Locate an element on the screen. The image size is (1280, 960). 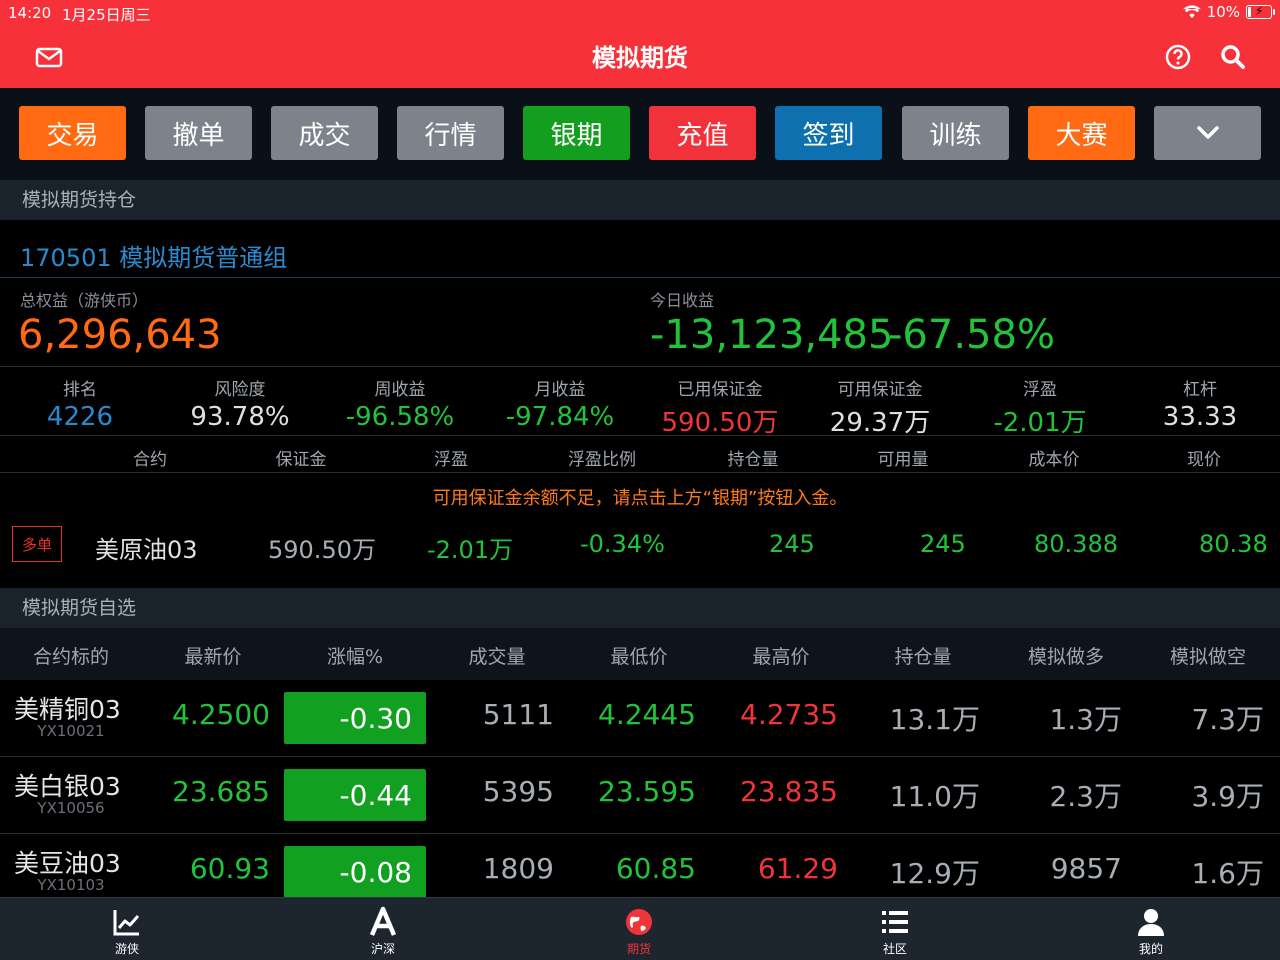
wl-col-low: 最低价 is located at coordinates (639, 655).